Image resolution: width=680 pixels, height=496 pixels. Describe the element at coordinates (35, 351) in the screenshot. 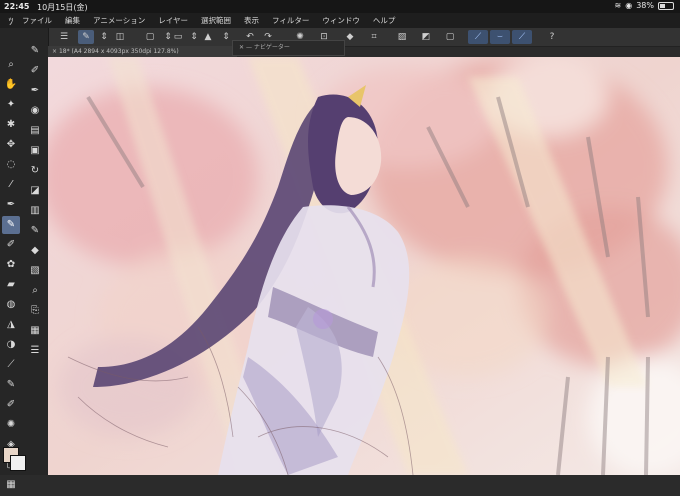

I see `sub-menu-icon: ☰` at that location.